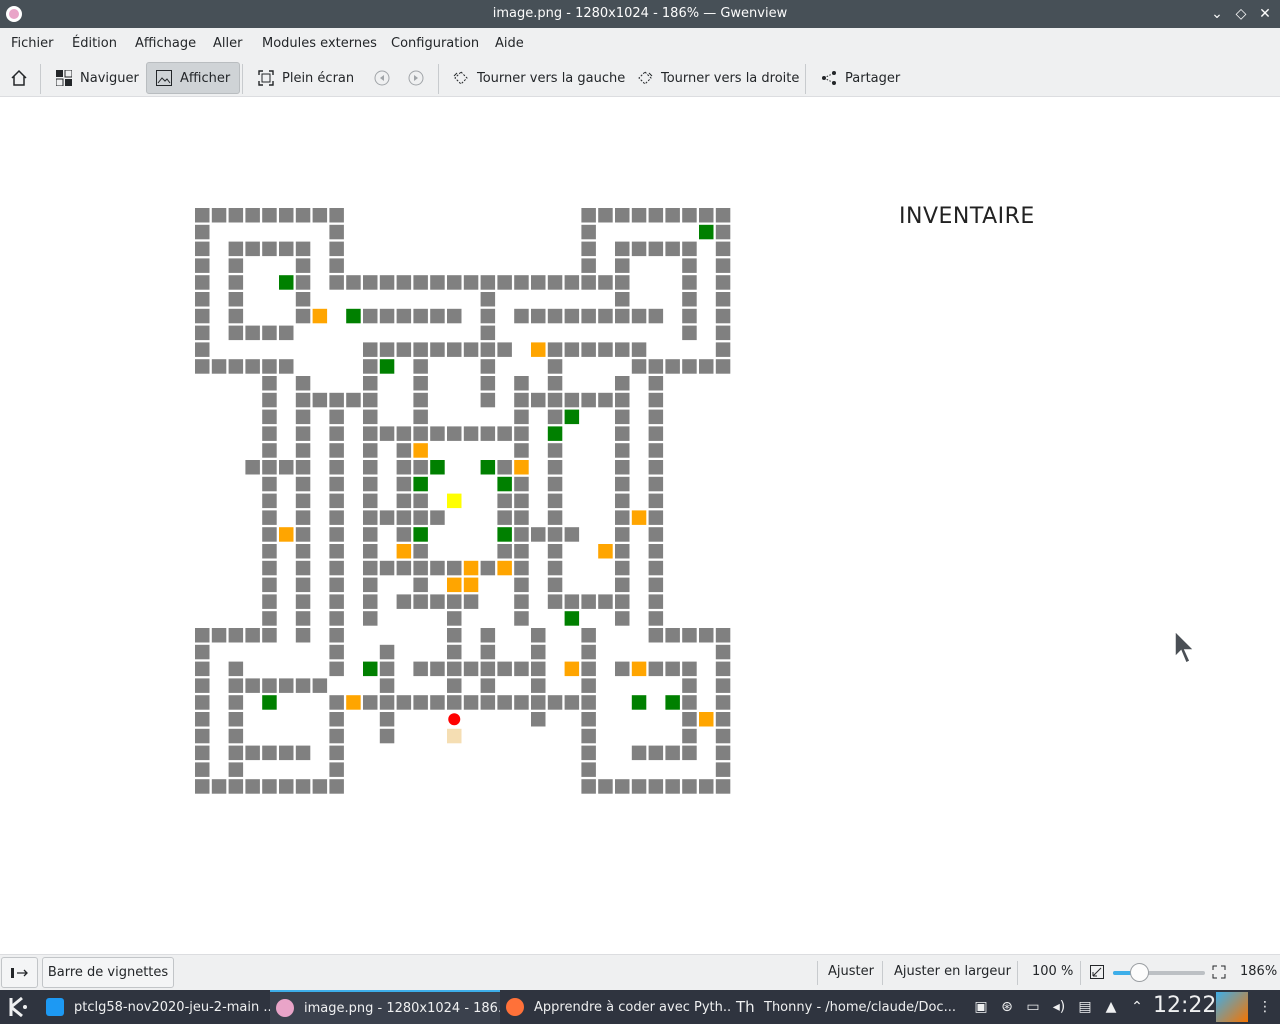 The image size is (1280, 1024). I want to click on maximize-icon: ◇, so click(1241, 14).